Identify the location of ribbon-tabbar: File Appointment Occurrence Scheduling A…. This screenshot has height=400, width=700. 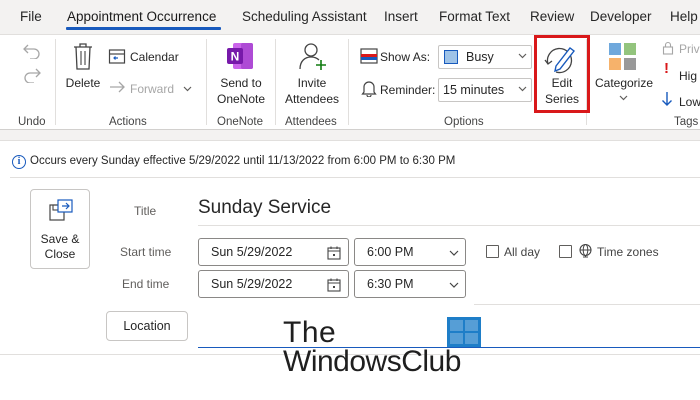
(350, 17).